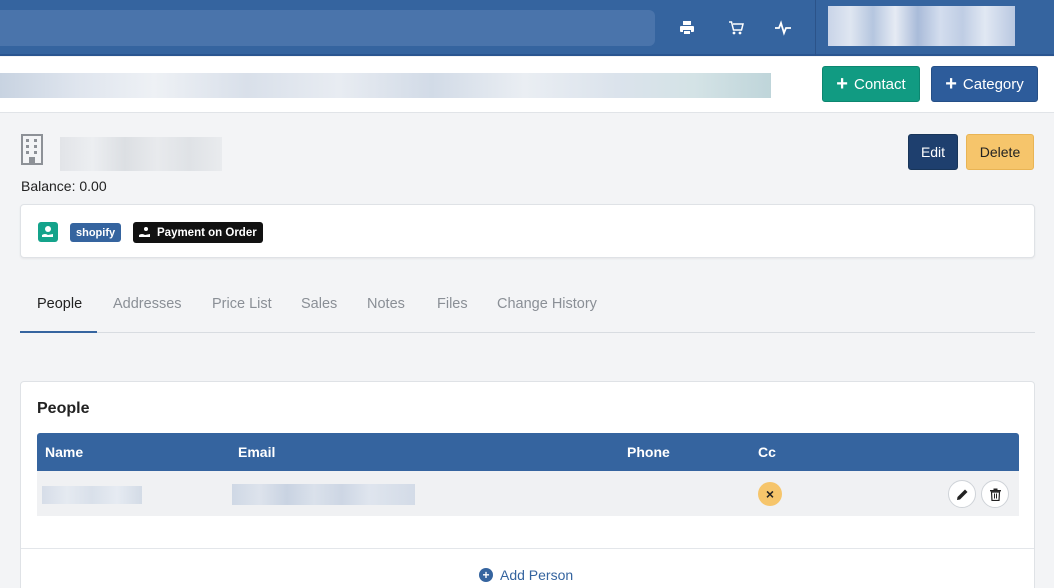 This screenshot has width=1054, height=588. I want to click on add-category-button: + Category, so click(984, 84).